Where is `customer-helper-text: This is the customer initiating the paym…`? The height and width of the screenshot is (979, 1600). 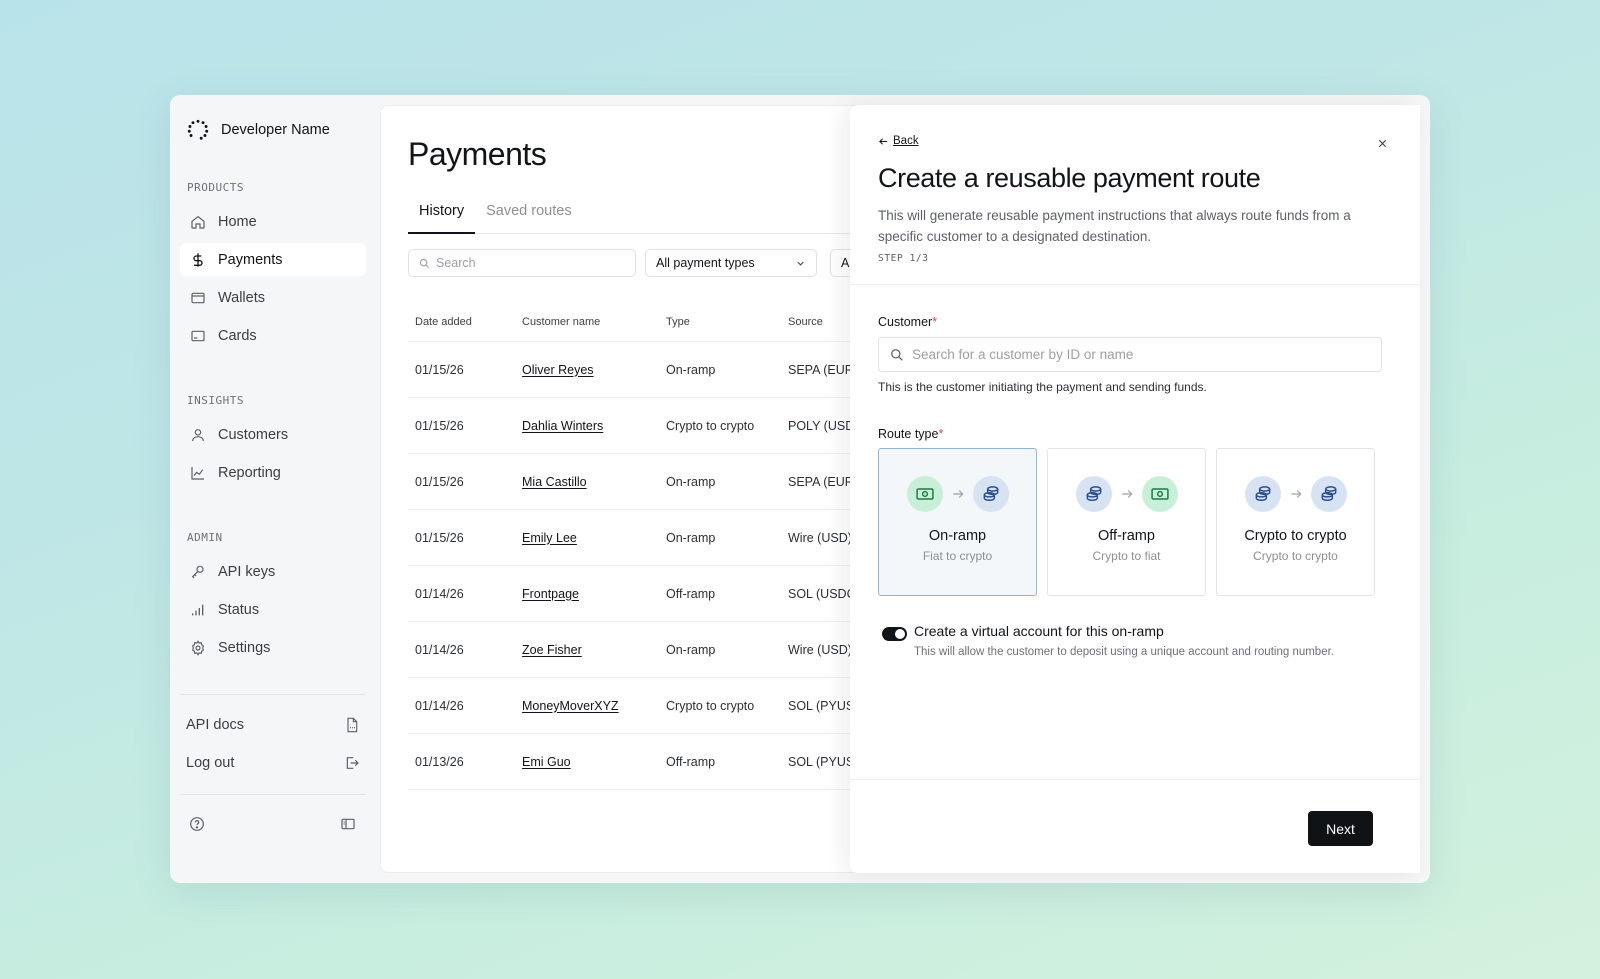 customer-helper-text: This is the customer initiating the paym… is located at coordinates (1042, 387).